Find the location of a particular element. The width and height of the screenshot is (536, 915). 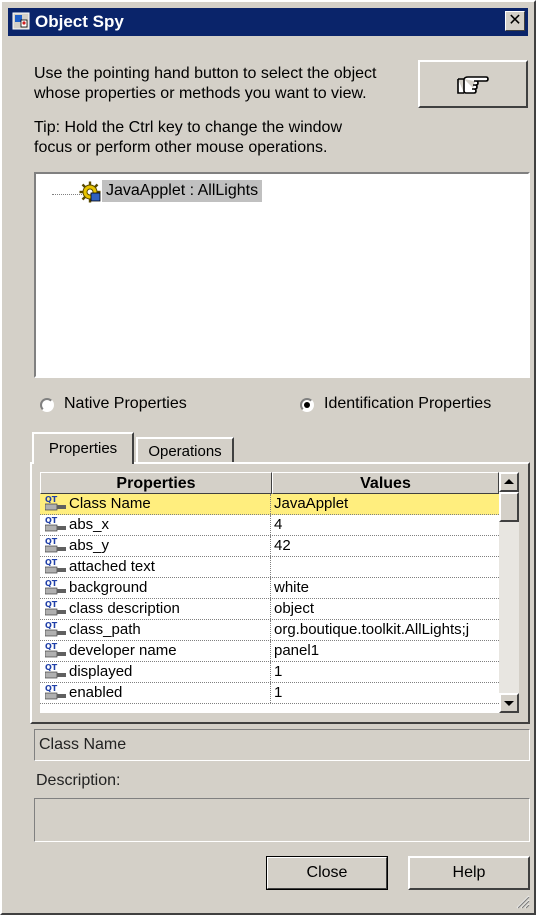

scroll-thumb is located at coordinates (509, 507).